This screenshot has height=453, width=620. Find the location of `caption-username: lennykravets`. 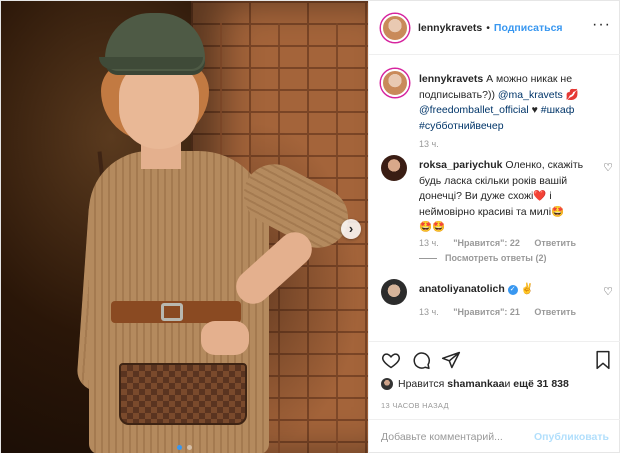

caption-username: lennykravets is located at coordinates (451, 79).